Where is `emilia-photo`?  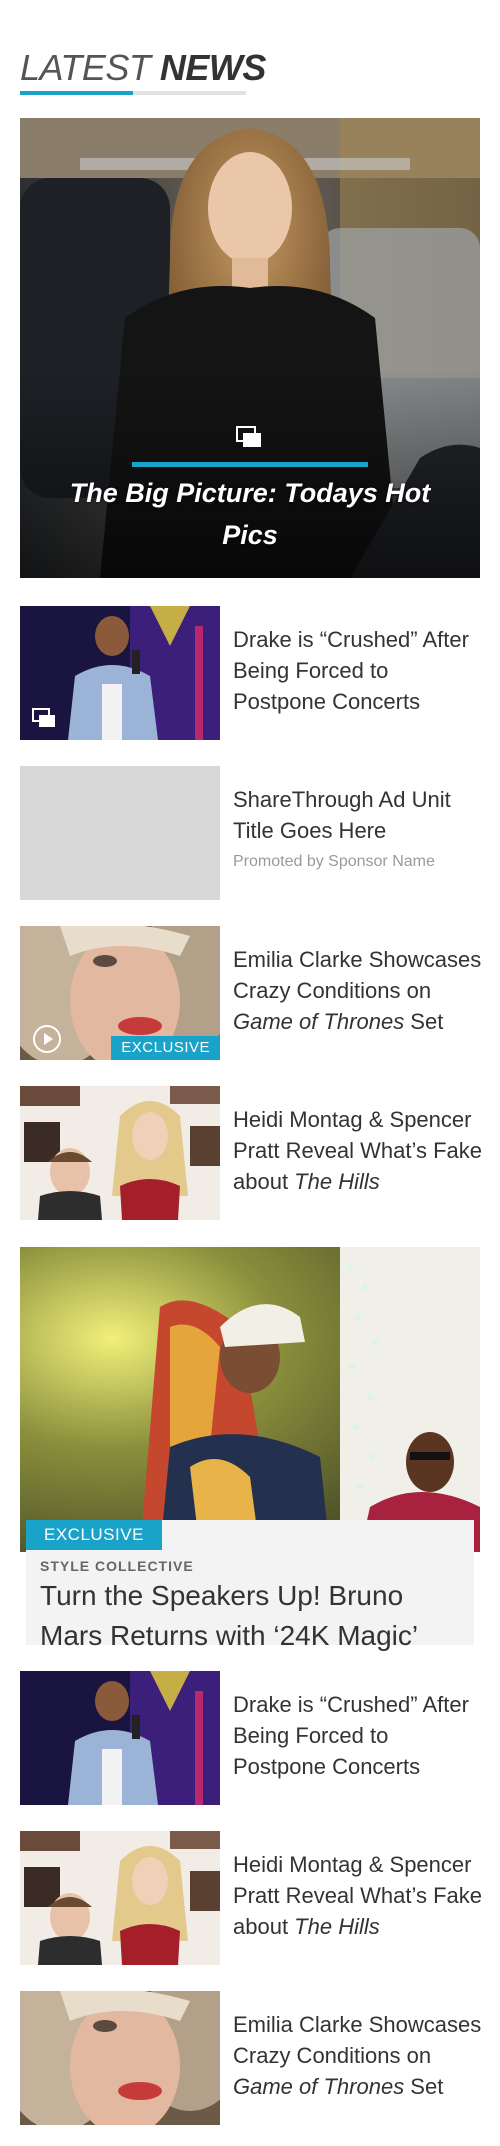
emilia-photo is located at coordinates (120, 2058).